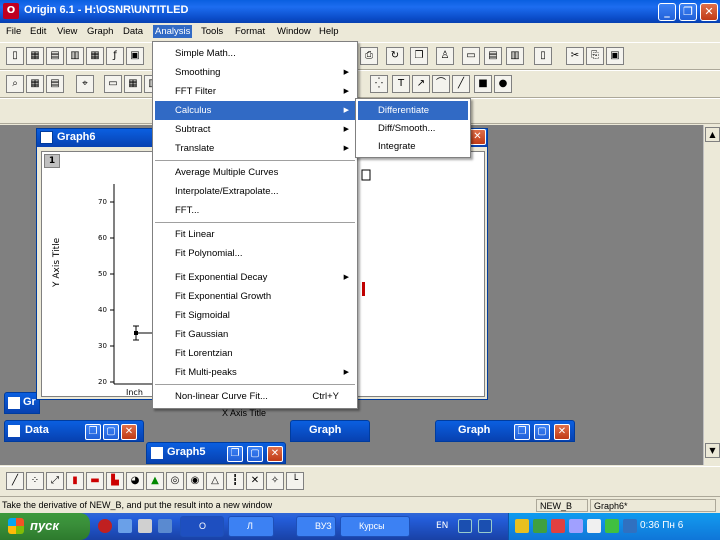 Image resolution: width=720 pixels, height=540 pixels. What do you see at coordinates (244, 413) in the screenshot?
I see `x-axis-title: X Axis Title` at bounding box center [244, 413].